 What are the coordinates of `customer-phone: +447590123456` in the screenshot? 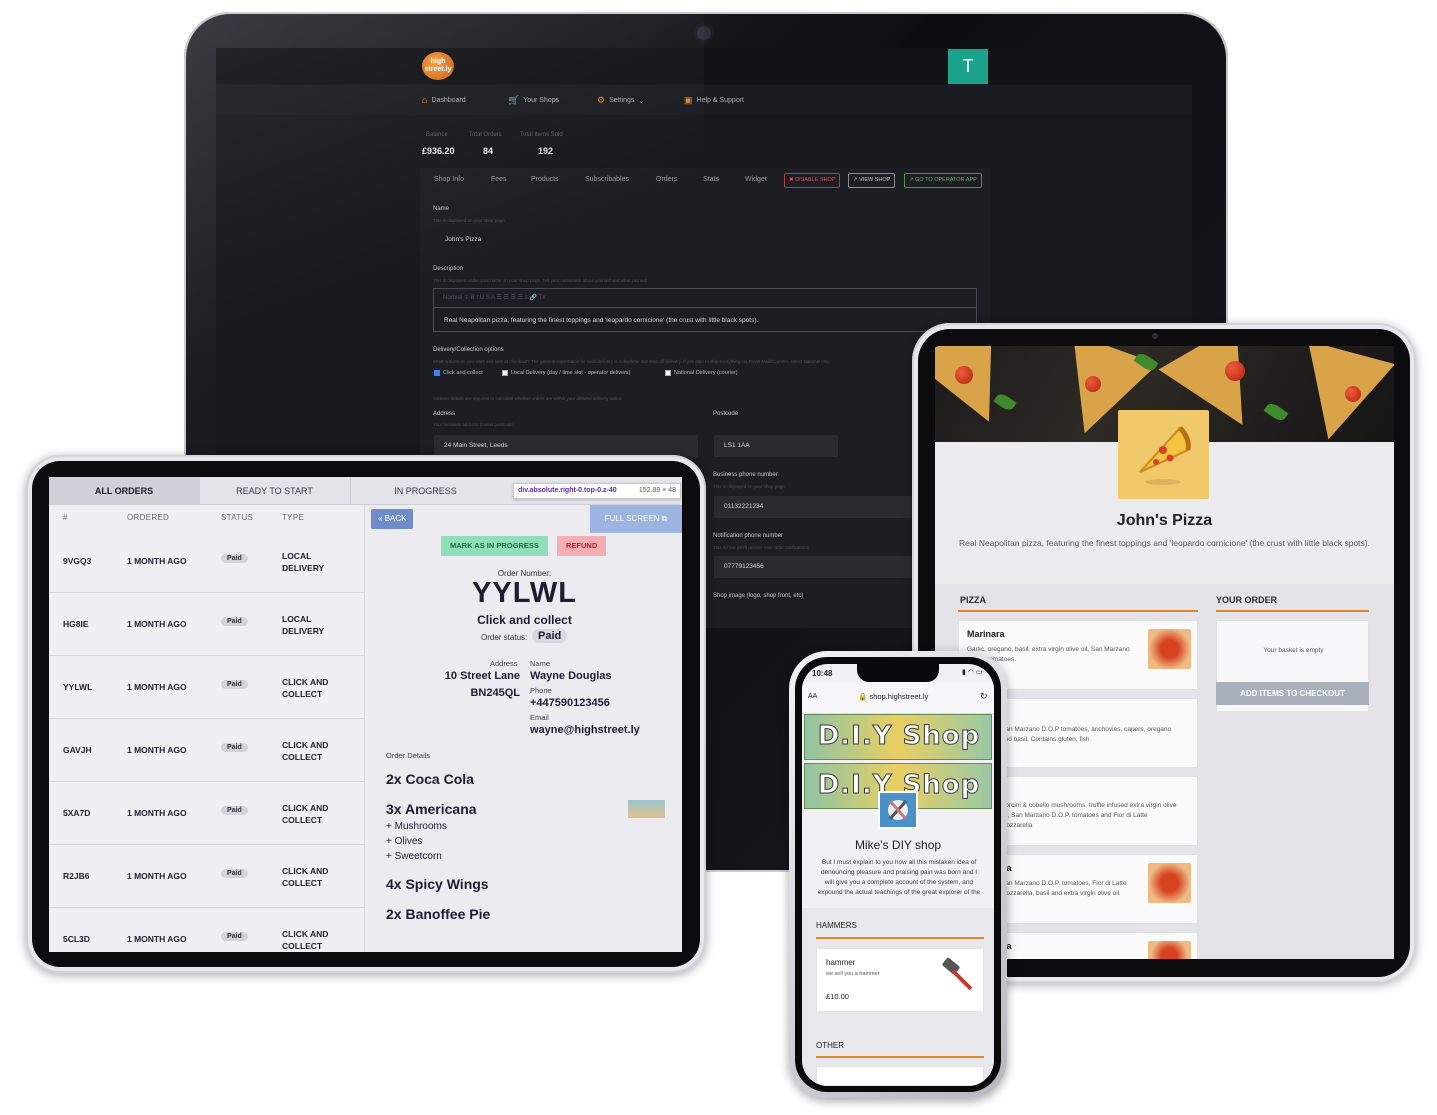 It's located at (570, 703).